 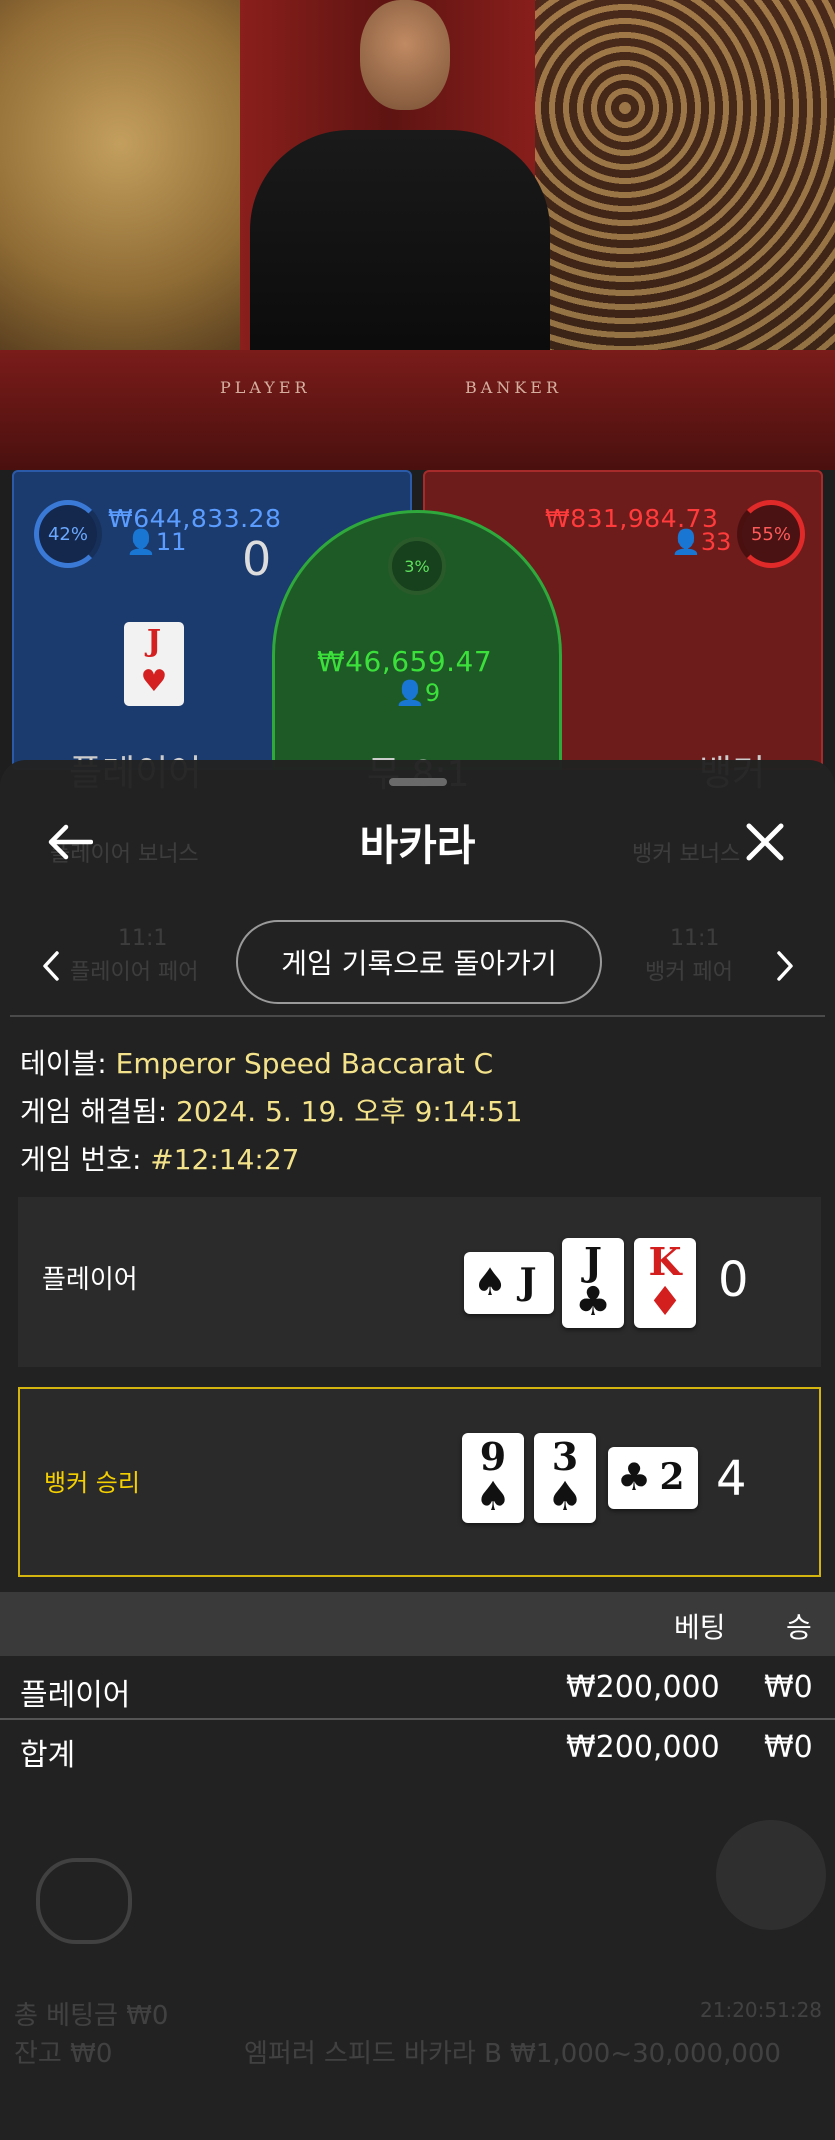 What do you see at coordinates (643, 1747) in the screenshot?
I see `total-bet: ₩200,000` at bounding box center [643, 1747].